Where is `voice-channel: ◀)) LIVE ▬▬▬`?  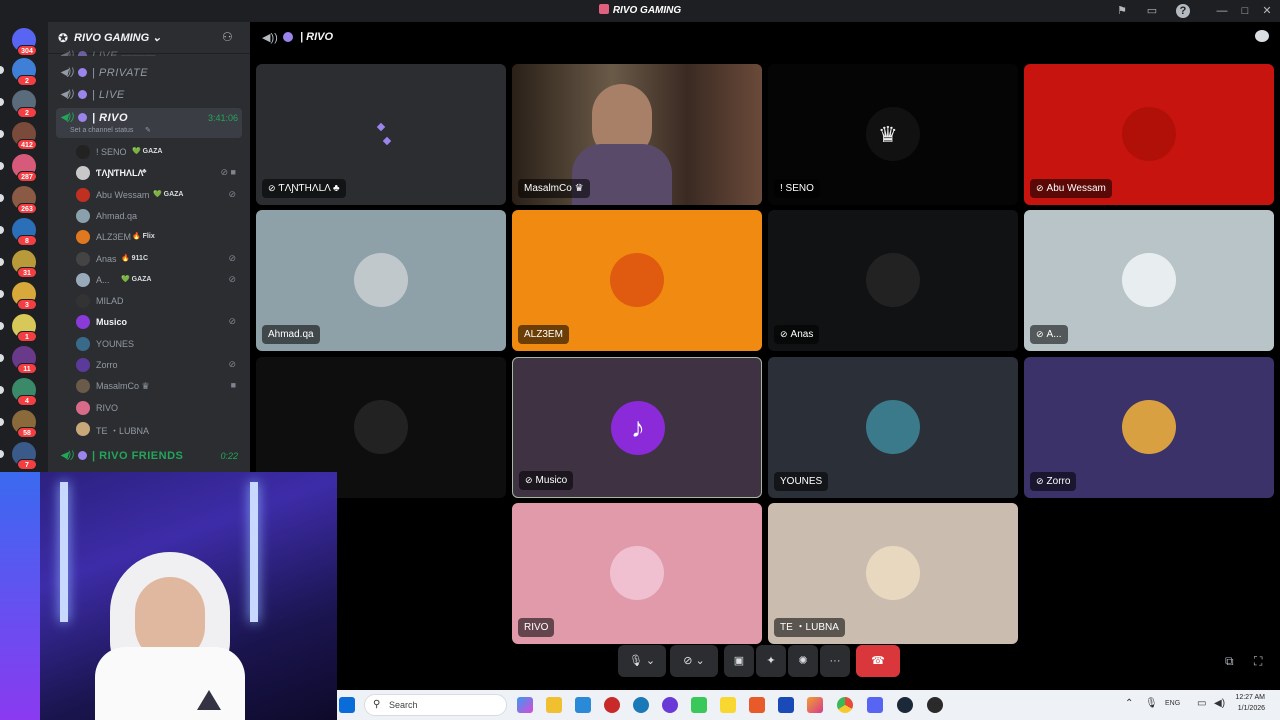 voice-channel: ◀)) LIVE ▬▬▬ is located at coordinates (149, 51).